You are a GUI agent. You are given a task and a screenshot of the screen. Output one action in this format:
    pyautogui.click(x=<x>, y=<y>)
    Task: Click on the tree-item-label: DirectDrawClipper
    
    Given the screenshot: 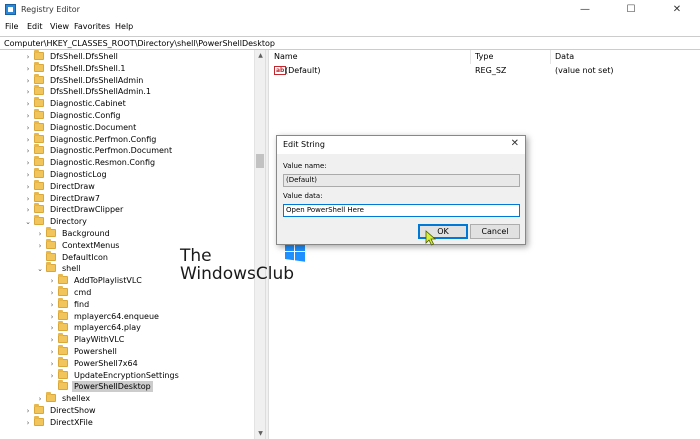 What is the action you would take?
    pyautogui.click(x=87, y=210)
    